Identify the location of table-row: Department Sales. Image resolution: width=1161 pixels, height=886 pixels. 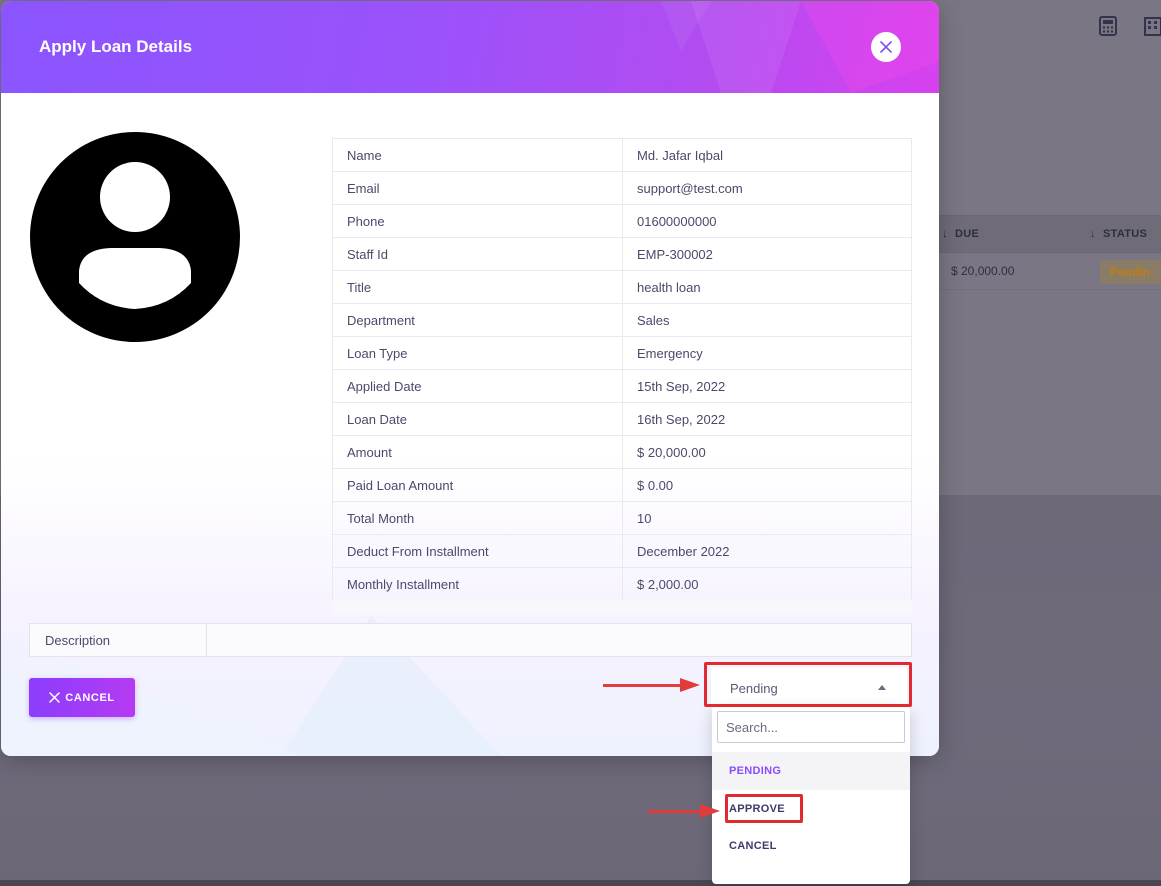
(622, 320).